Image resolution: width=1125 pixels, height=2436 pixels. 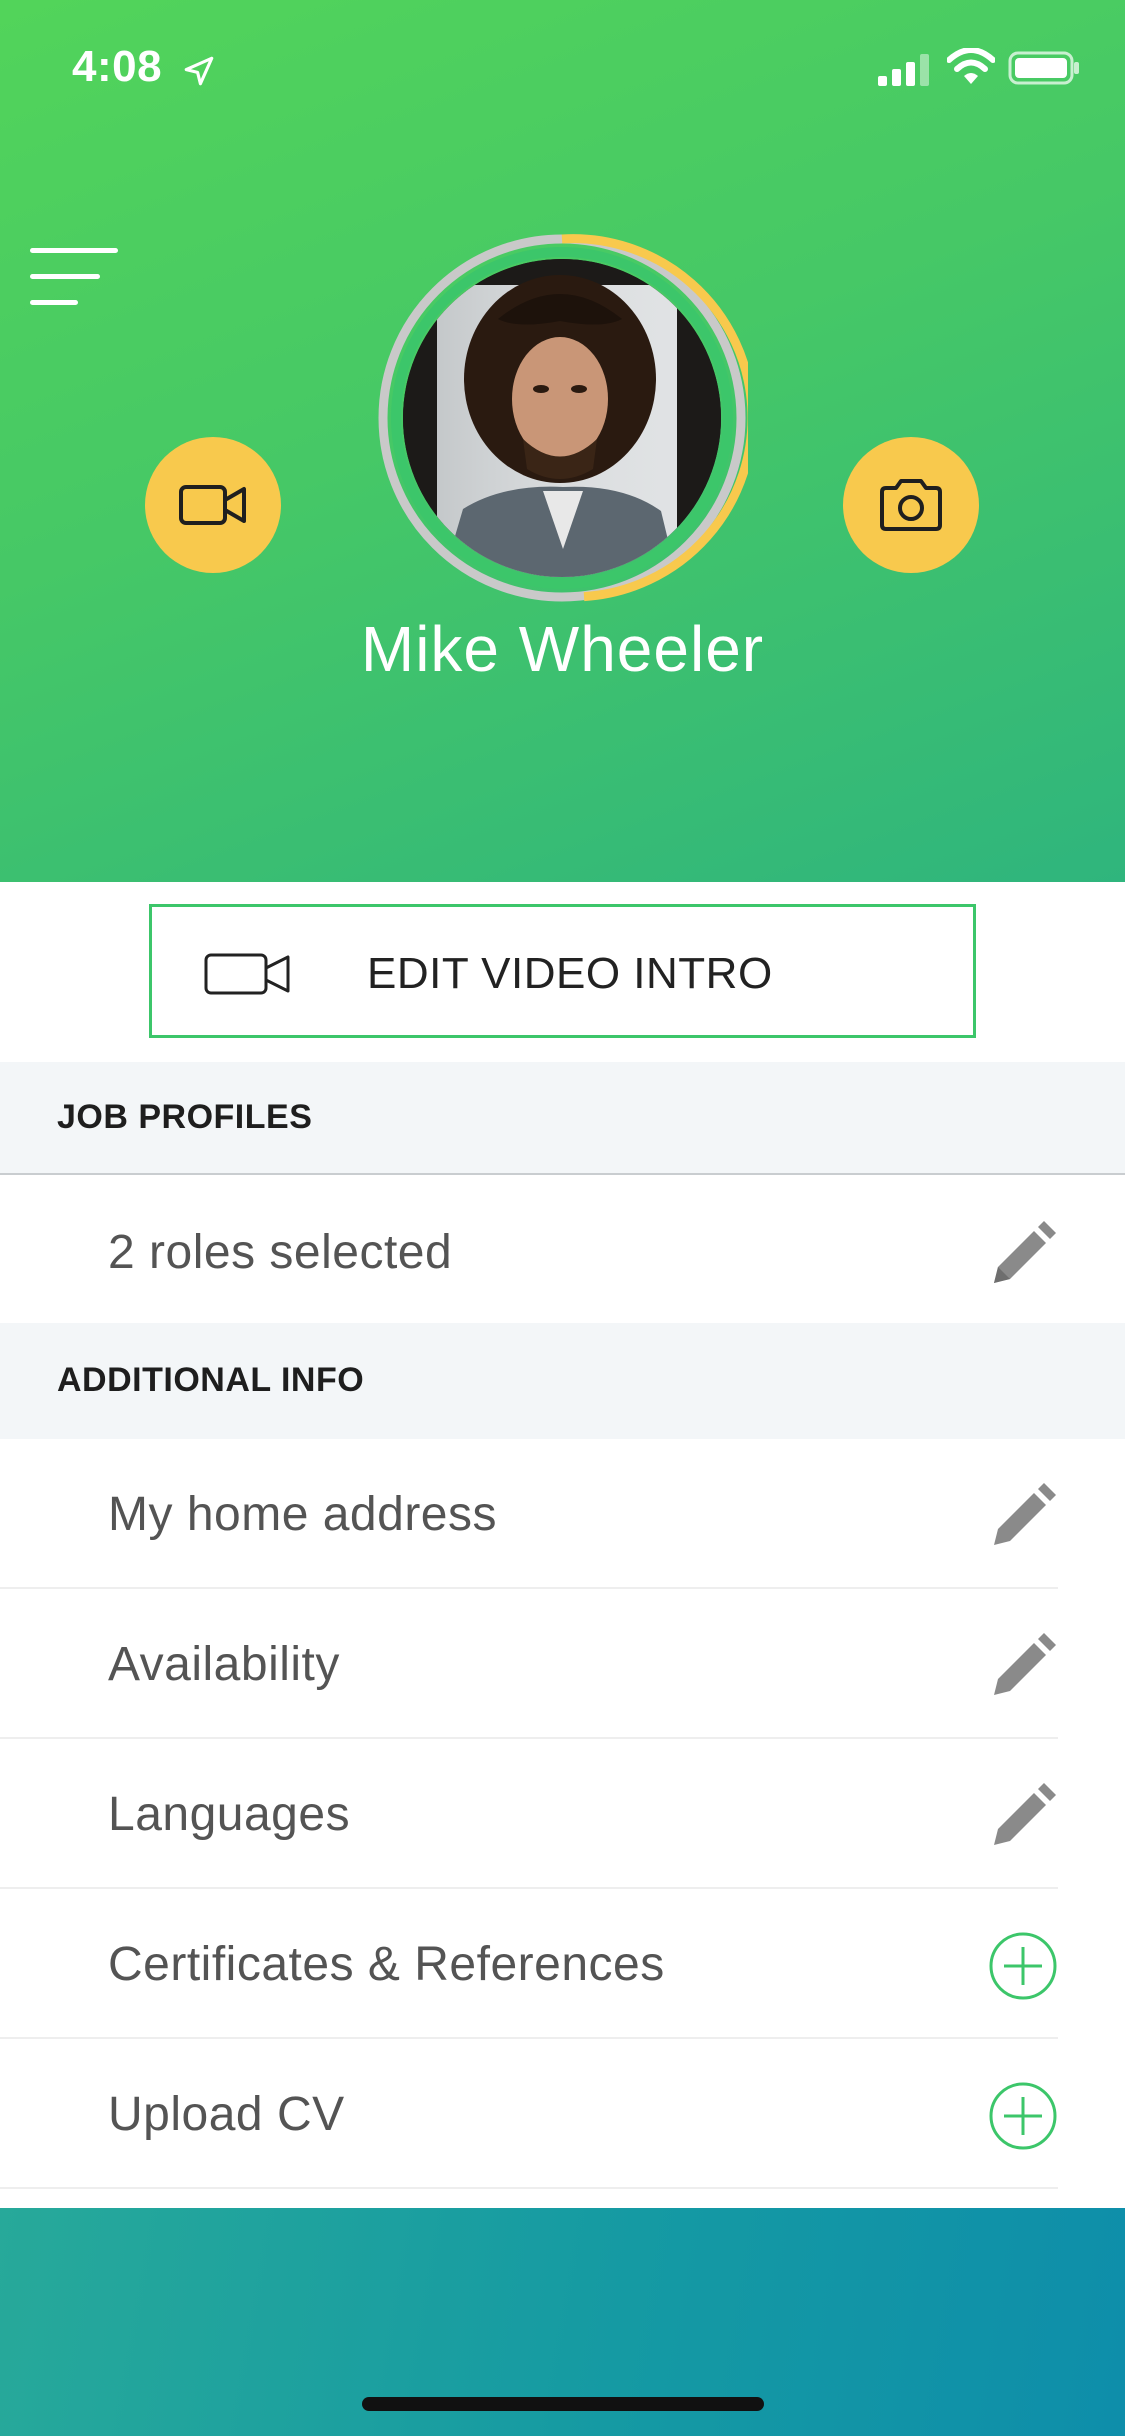 What do you see at coordinates (1043, 68) in the screenshot?
I see `battery-icon` at bounding box center [1043, 68].